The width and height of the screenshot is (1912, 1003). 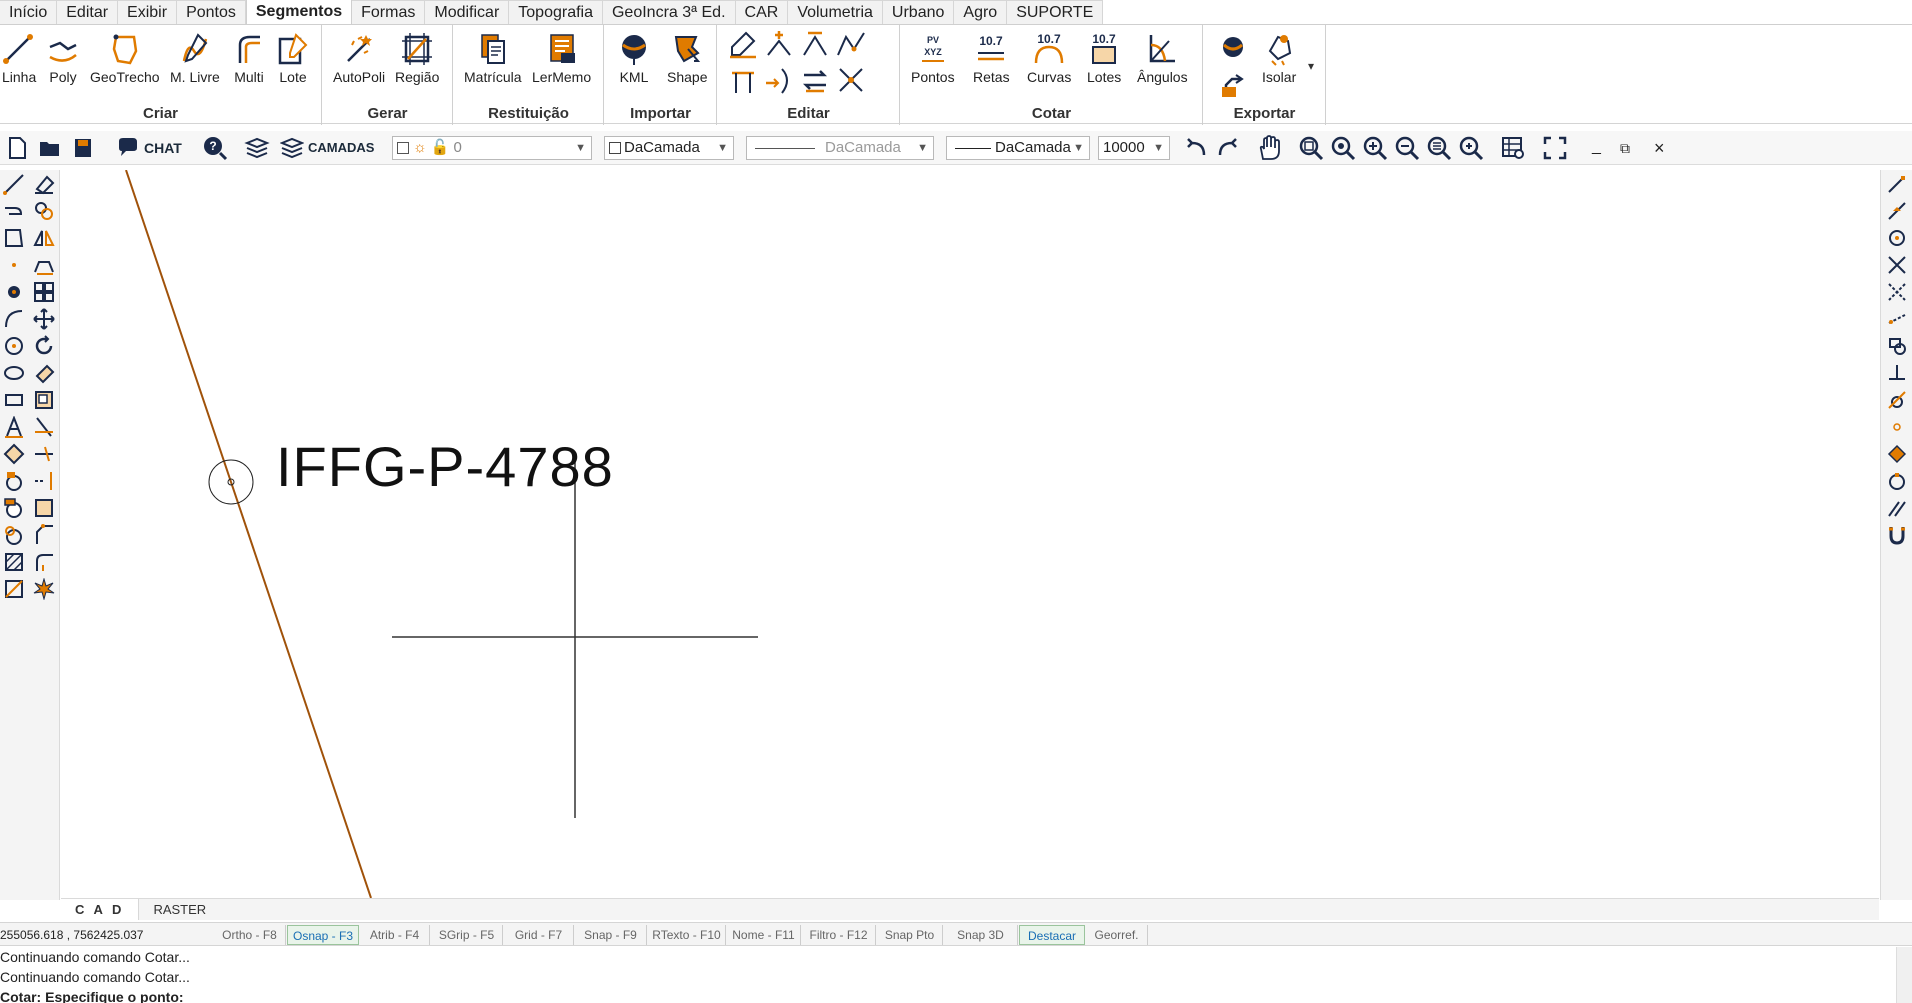 I want to click on cotar-angulos-button: Ângulos, so click(x=1162, y=58).